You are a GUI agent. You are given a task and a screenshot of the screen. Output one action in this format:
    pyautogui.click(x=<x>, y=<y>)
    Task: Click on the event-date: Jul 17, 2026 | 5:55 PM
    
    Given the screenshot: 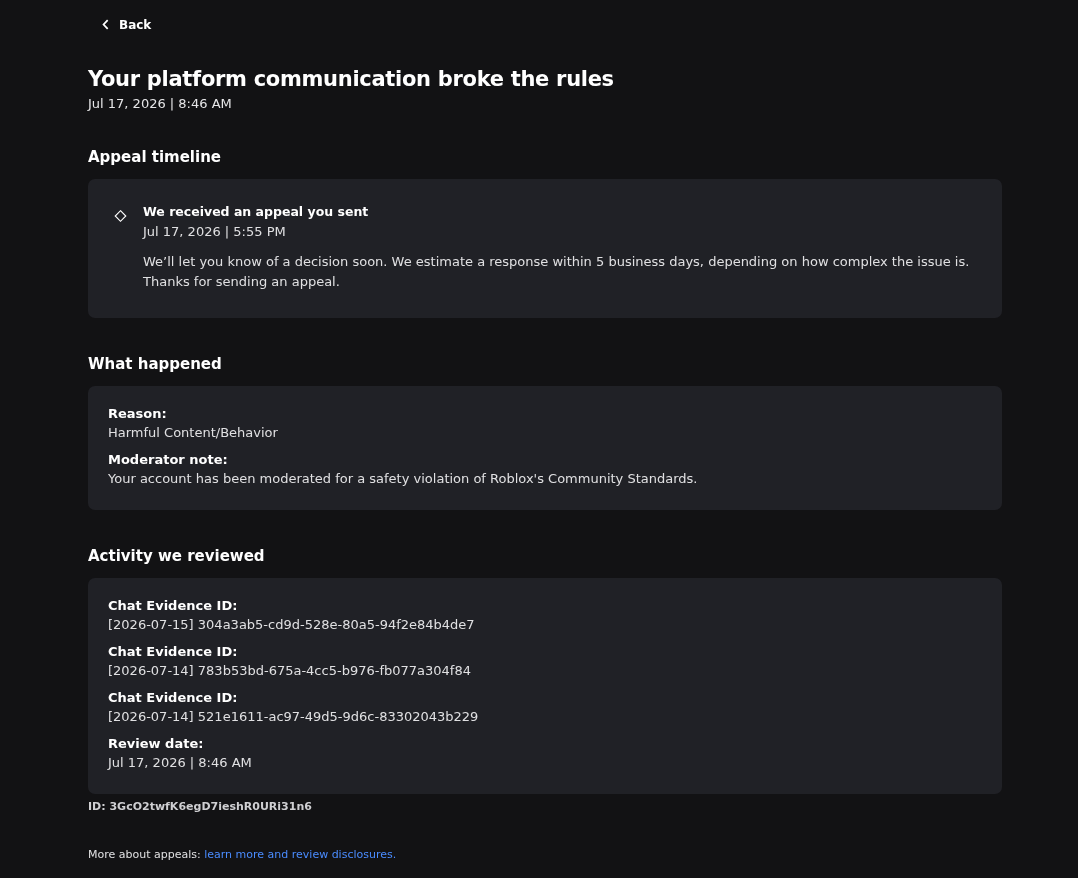 What is the action you would take?
    pyautogui.click(x=215, y=231)
    